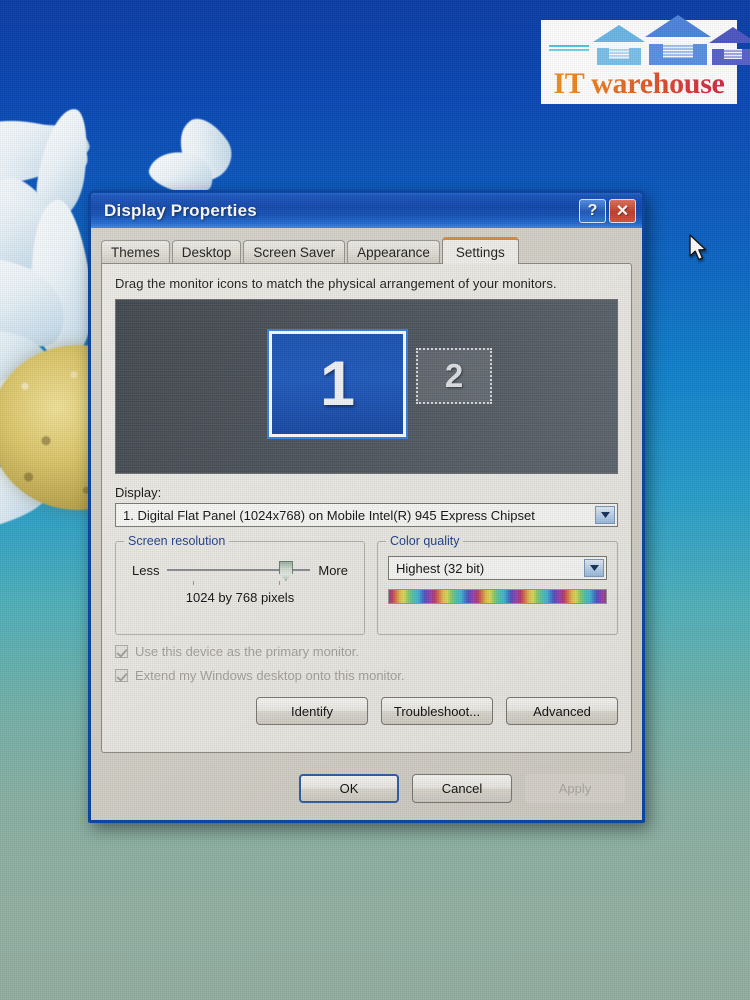 This screenshot has height=1000, width=750. I want to click on advanced-button: Advanced, so click(562, 711).